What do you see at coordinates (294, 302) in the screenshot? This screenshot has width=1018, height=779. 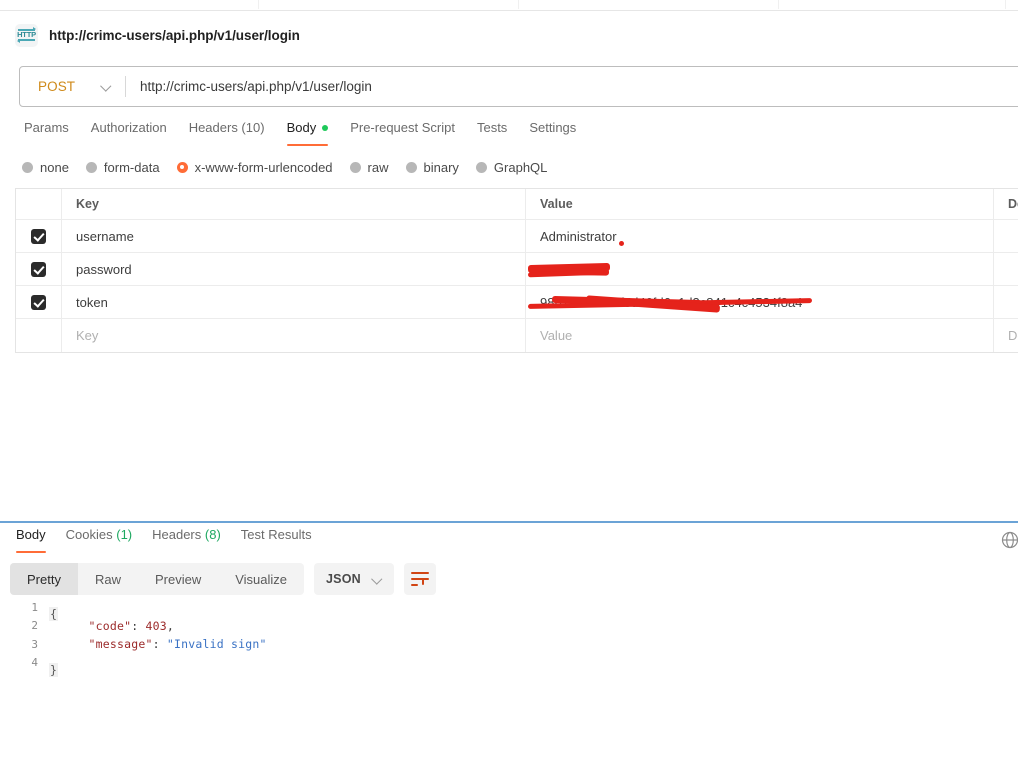 I see `row-key-cell: token` at bounding box center [294, 302].